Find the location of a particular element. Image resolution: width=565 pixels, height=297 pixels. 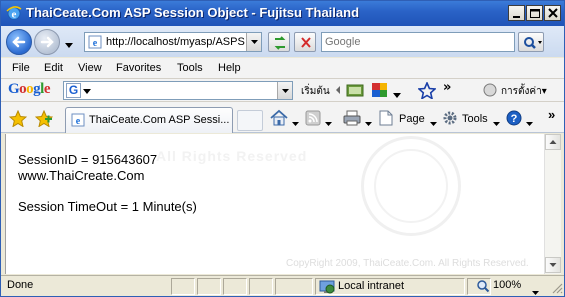

google-toolbar: Google G เริ่มต้น » การตั้งค่า▾ is located at coordinates (282, 90).